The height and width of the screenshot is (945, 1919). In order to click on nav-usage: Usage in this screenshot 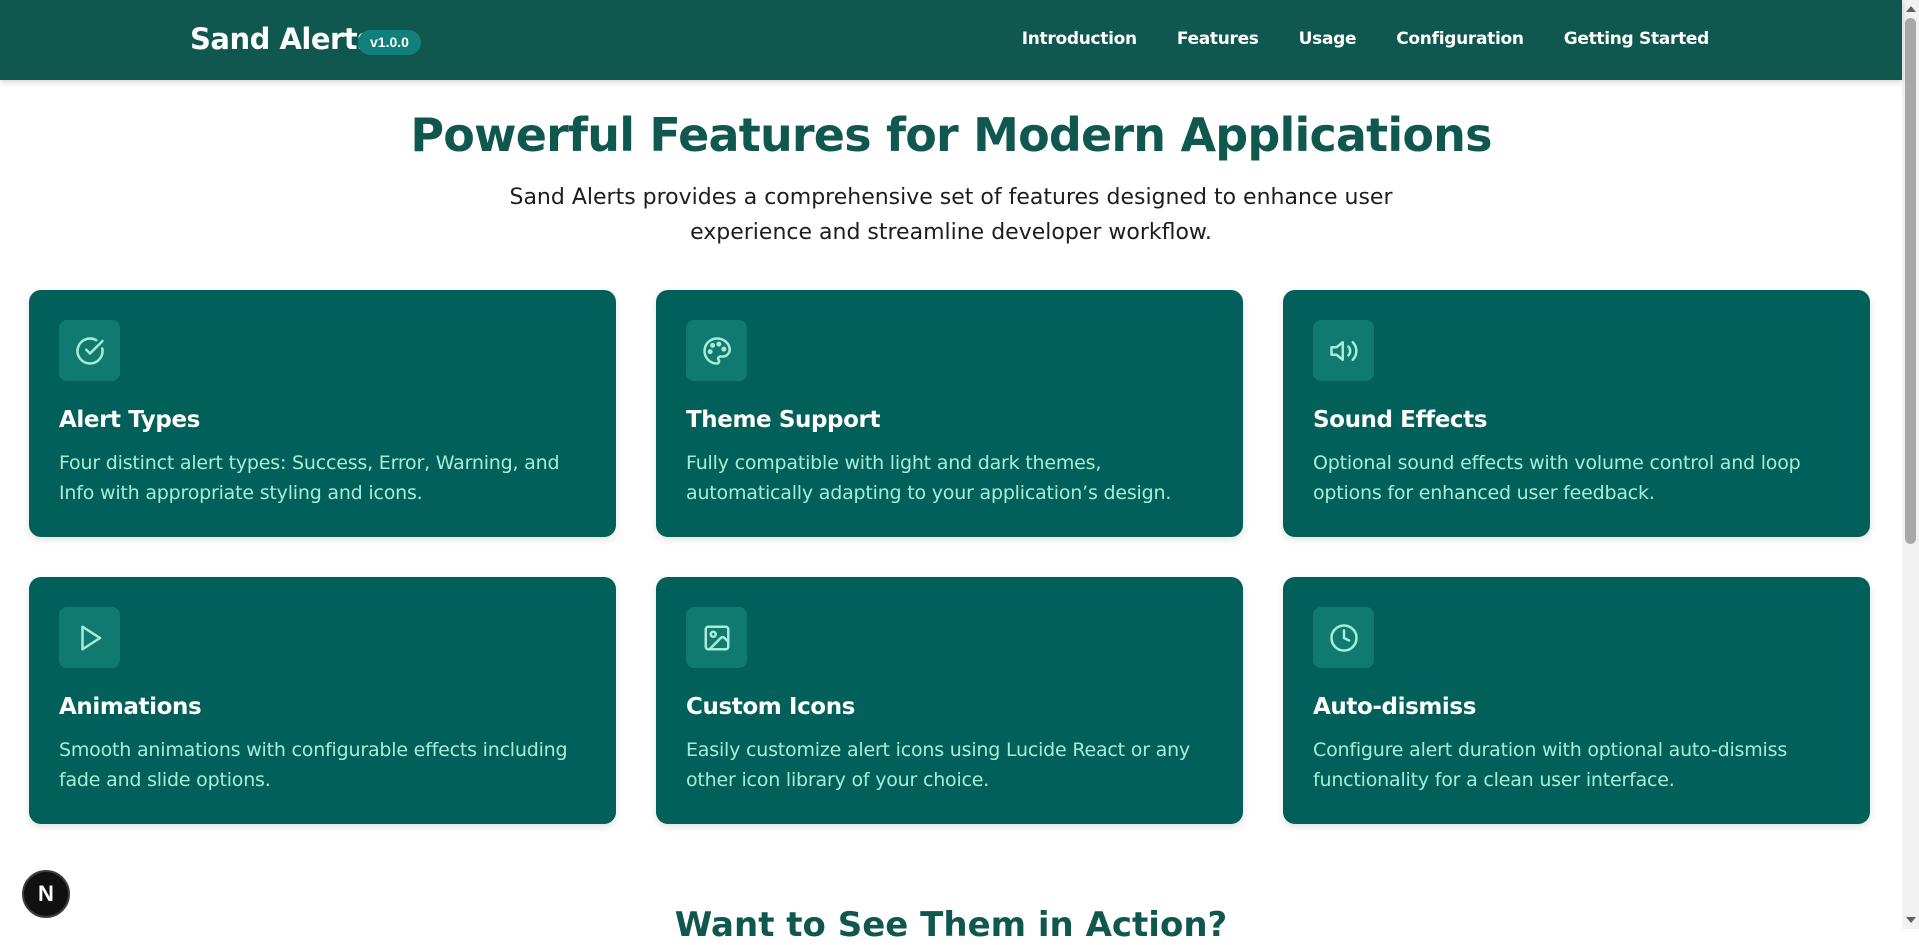, I will do `click(1328, 39)`.